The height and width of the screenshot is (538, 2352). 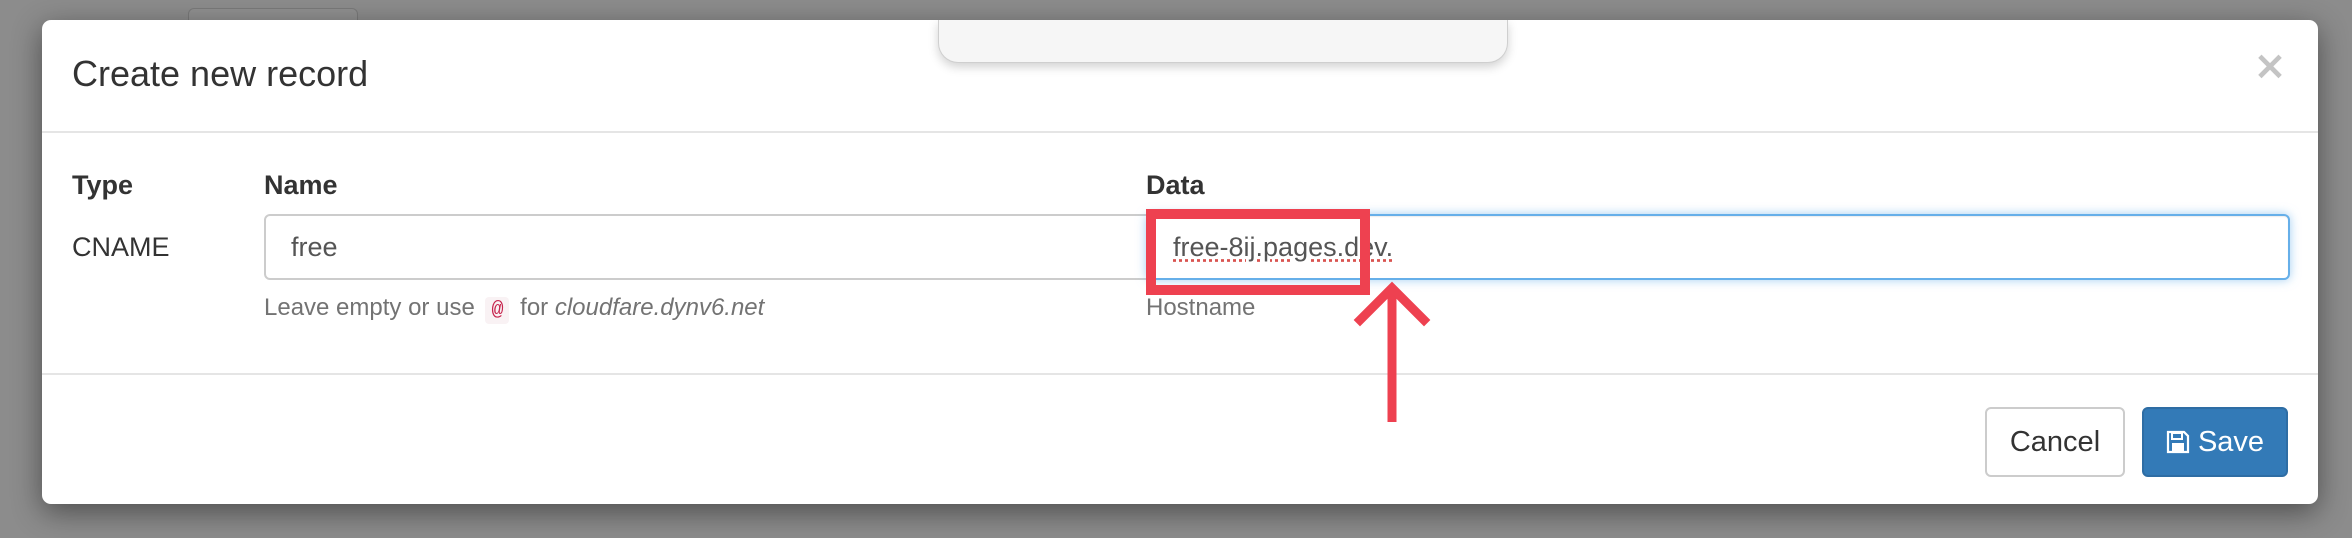 What do you see at coordinates (1180, 132) in the screenshot?
I see `header-divider` at bounding box center [1180, 132].